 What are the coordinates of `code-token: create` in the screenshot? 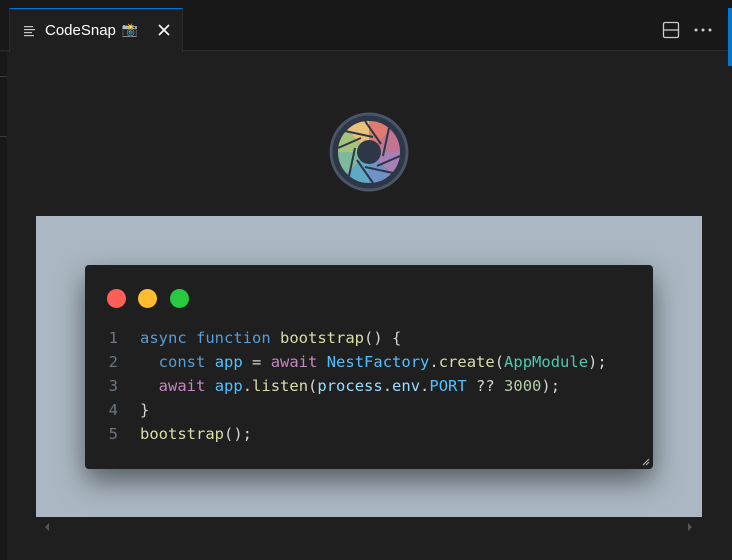 It's located at (466, 362).